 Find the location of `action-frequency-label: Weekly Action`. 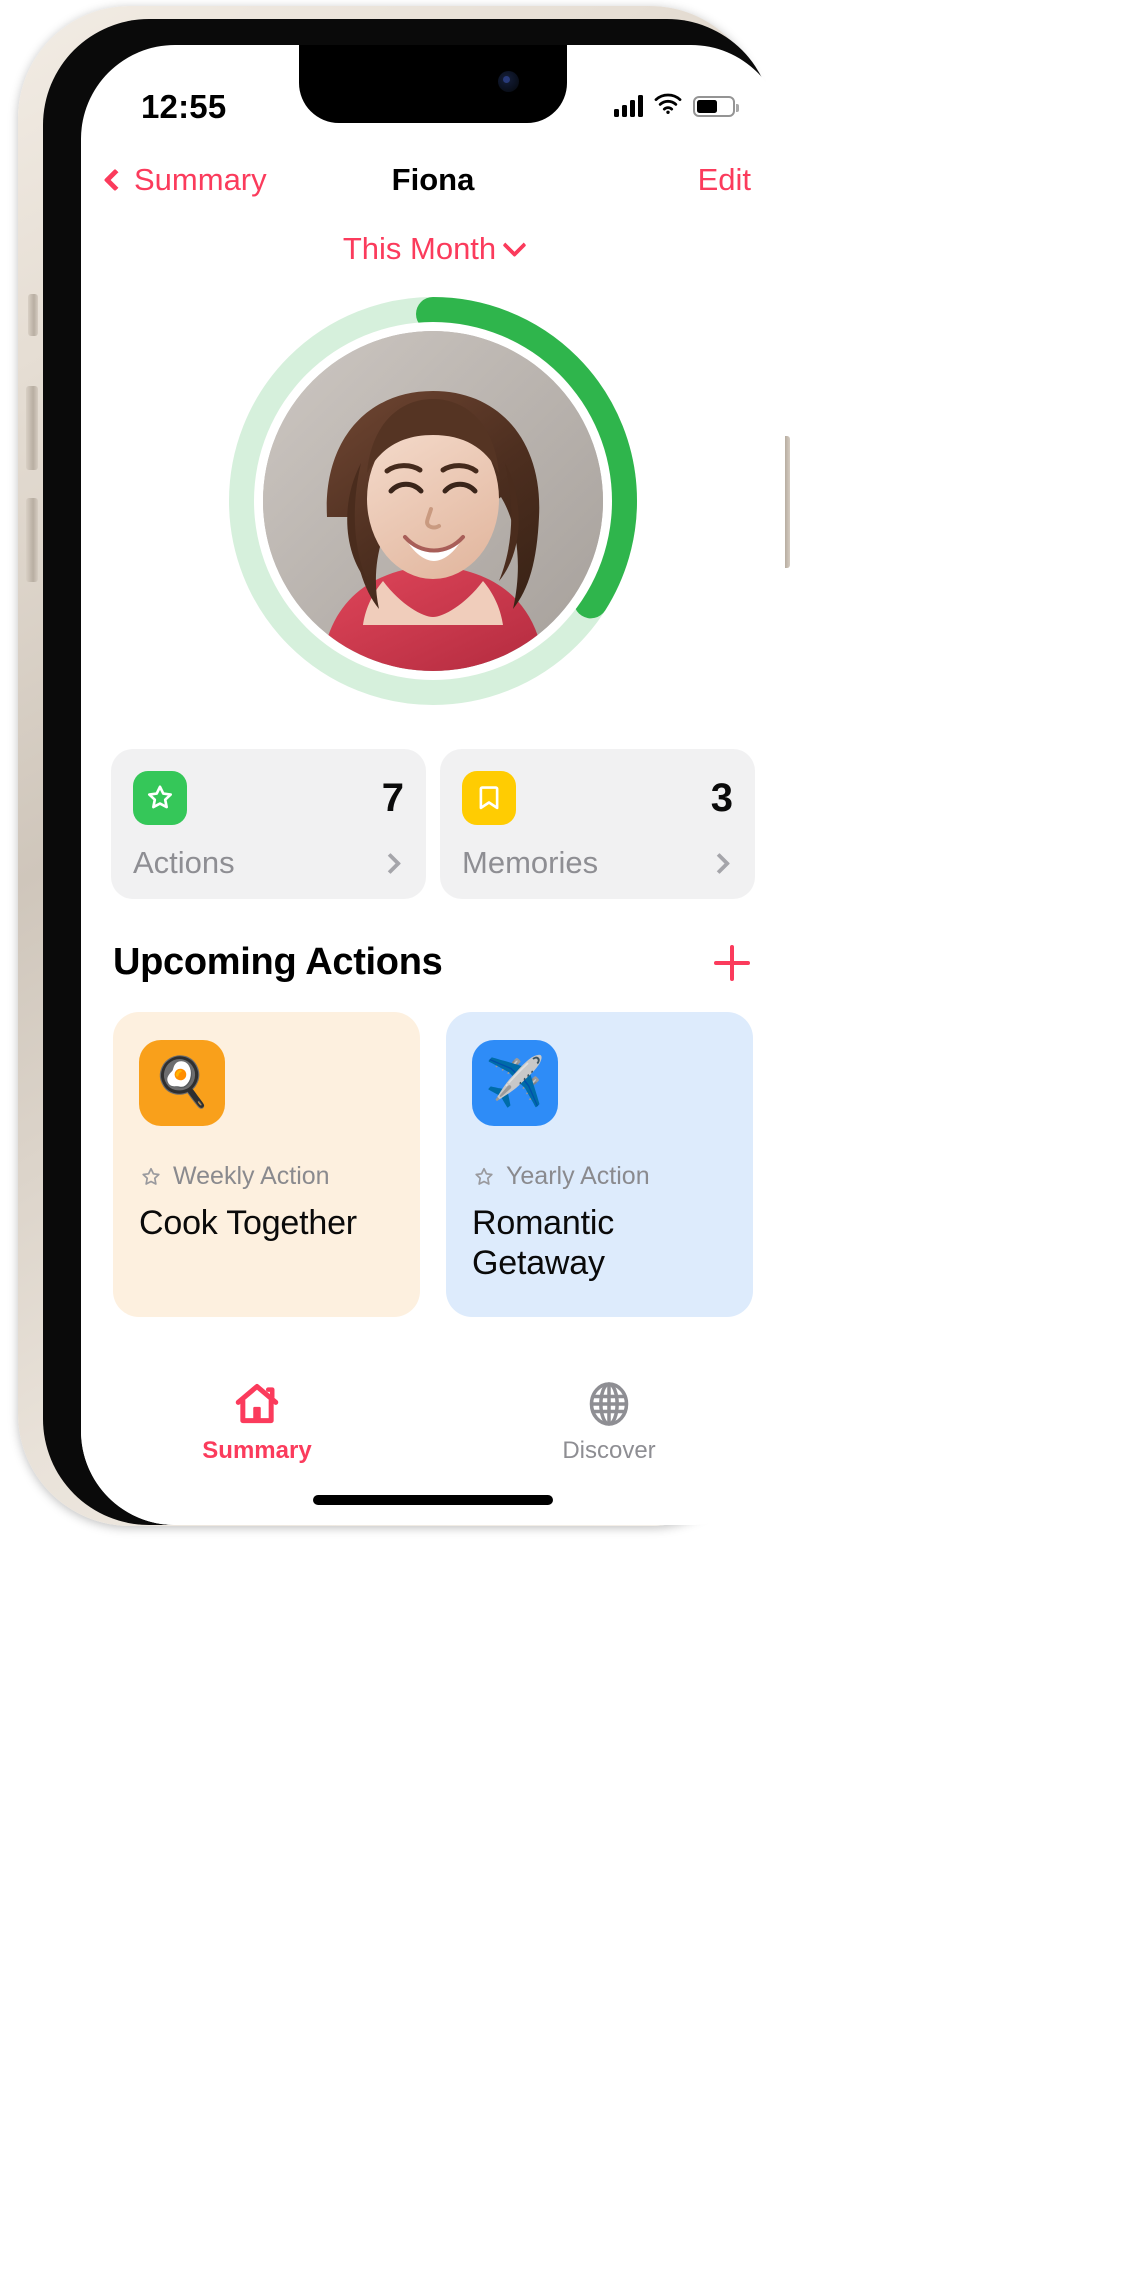

action-frequency-label: Weekly Action is located at coordinates (251, 1176).